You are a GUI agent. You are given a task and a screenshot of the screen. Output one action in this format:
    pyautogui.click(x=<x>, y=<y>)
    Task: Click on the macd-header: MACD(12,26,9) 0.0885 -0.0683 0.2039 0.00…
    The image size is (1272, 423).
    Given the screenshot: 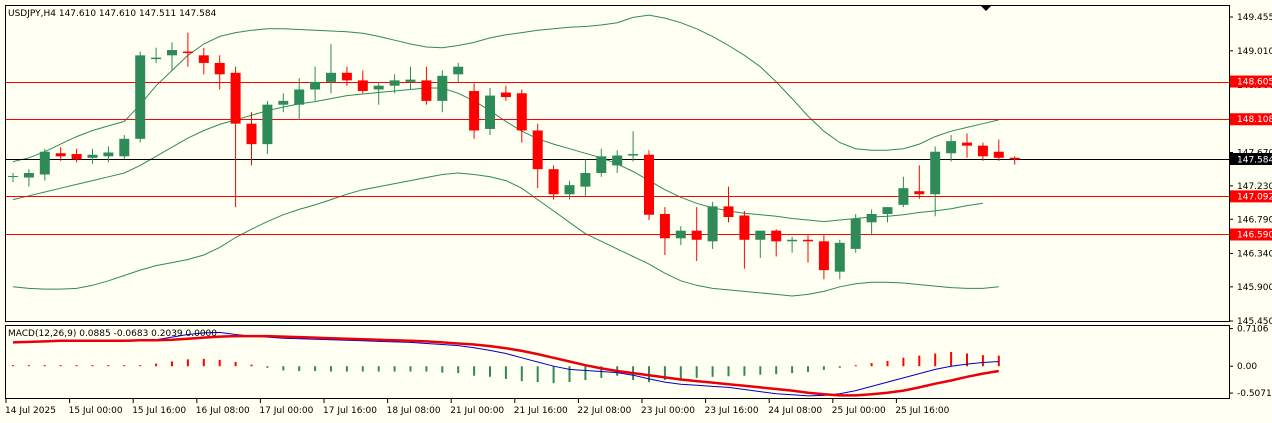 What is the action you would take?
    pyautogui.click(x=112, y=334)
    